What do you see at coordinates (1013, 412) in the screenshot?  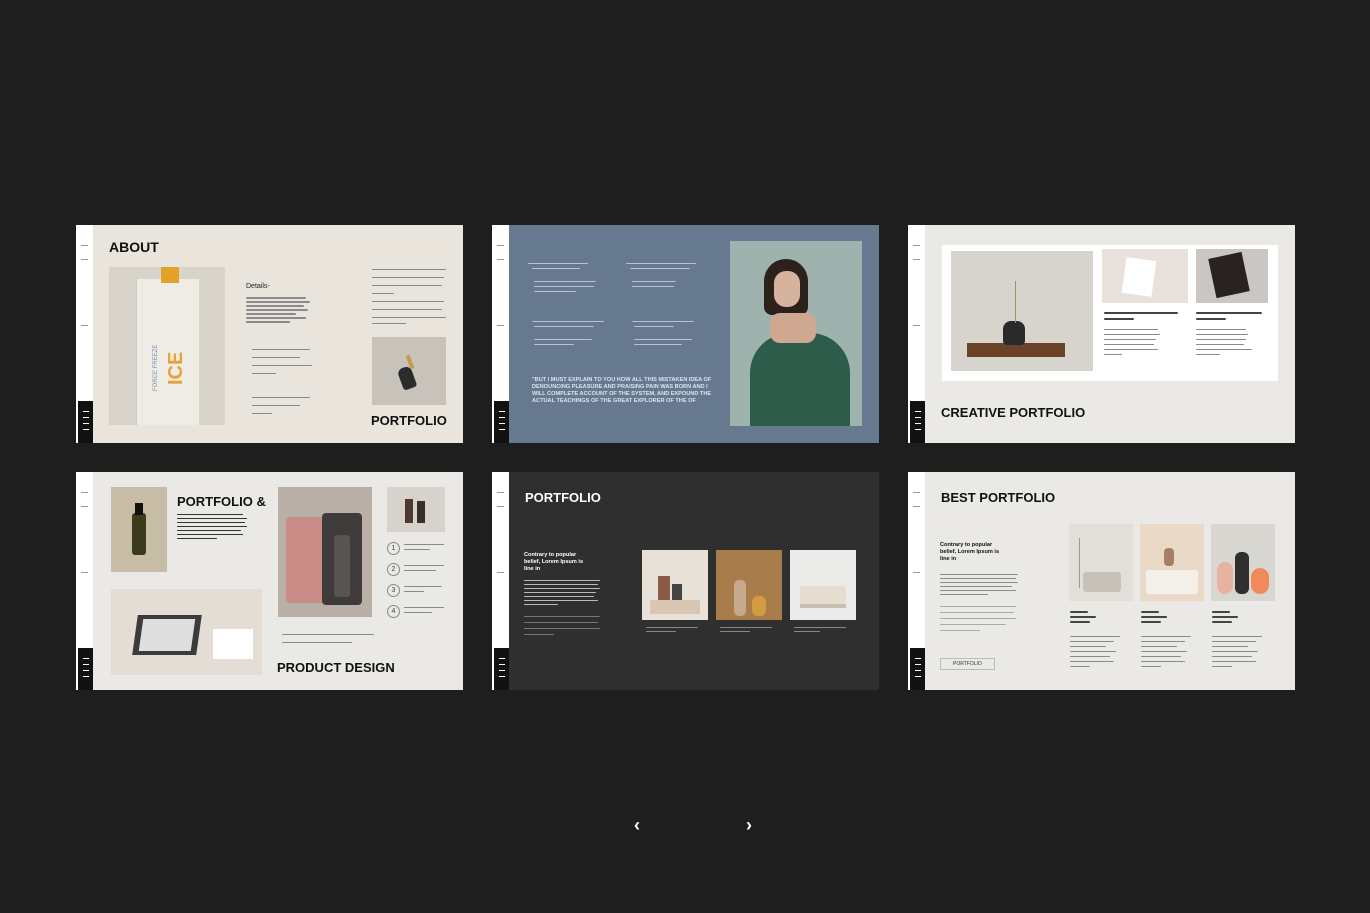 I see `slide-title: CREATIVE PORTFOLIO` at bounding box center [1013, 412].